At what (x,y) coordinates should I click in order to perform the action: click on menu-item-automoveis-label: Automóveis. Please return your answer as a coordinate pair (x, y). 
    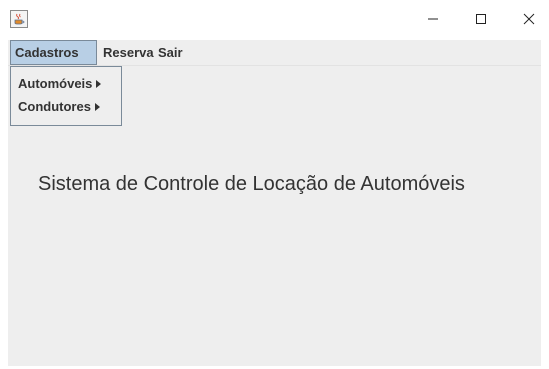
    Looking at the image, I should click on (55, 83).